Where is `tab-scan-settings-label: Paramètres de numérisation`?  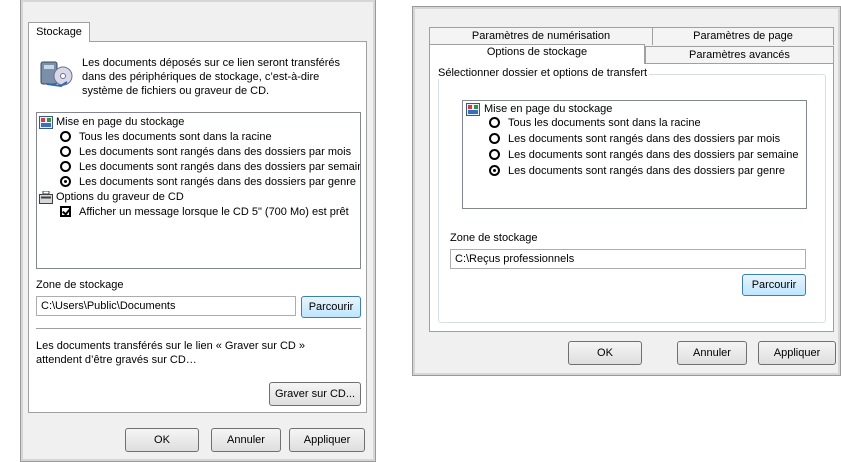 tab-scan-settings-label: Paramètres de numérisation is located at coordinates (541, 36).